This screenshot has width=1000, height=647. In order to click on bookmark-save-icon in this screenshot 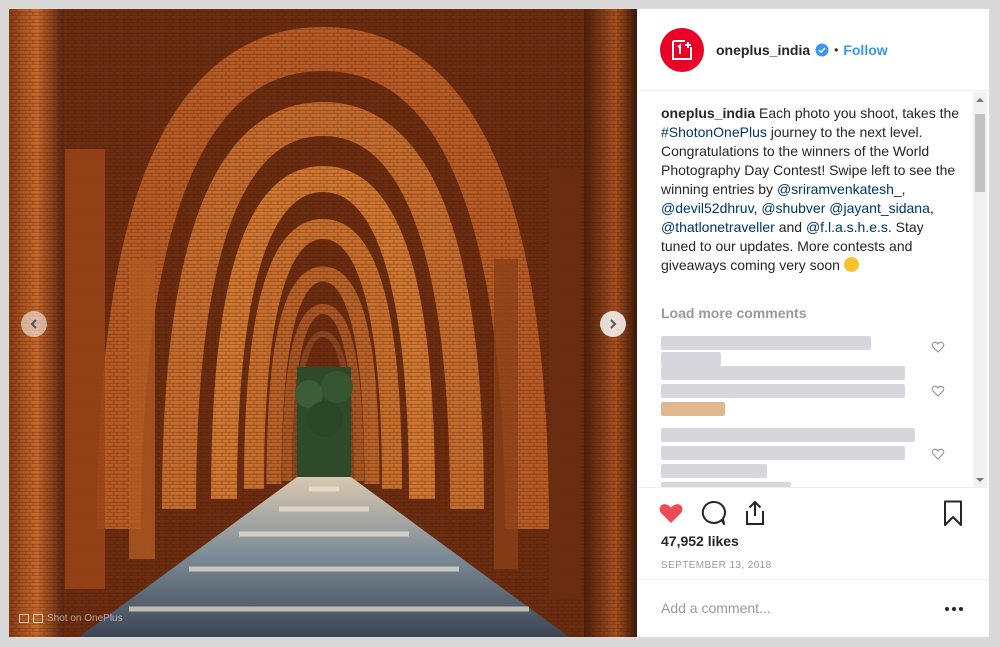, I will do `click(953, 513)`.